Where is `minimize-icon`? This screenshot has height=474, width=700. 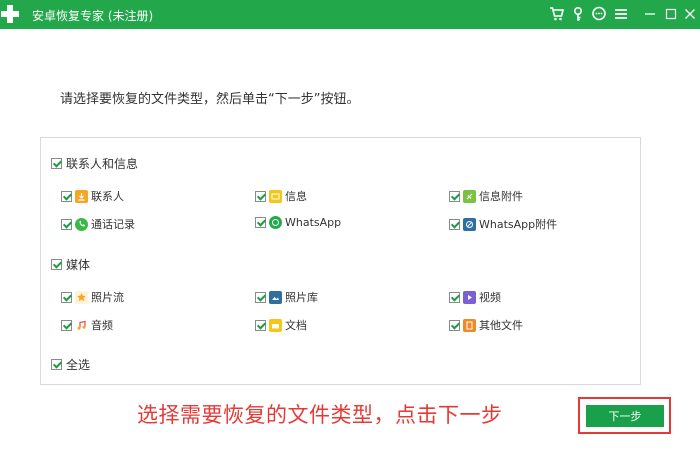
minimize-icon is located at coordinates (650, 14).